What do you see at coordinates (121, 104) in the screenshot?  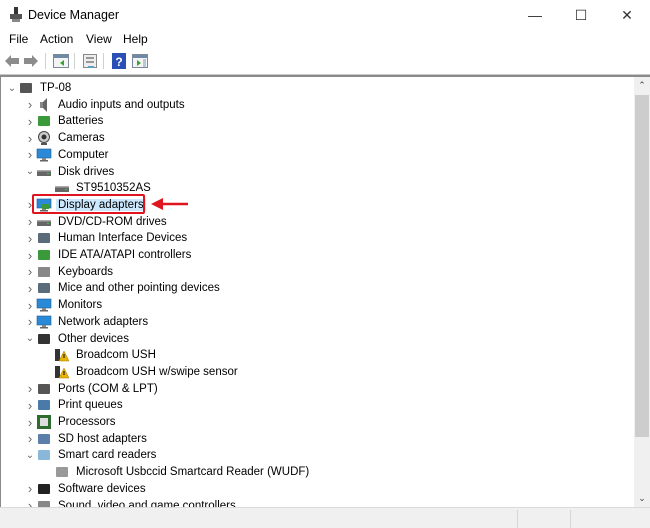 I see `tree-item-label: Audio inputs and outputs` at bounding box center [121, 104].